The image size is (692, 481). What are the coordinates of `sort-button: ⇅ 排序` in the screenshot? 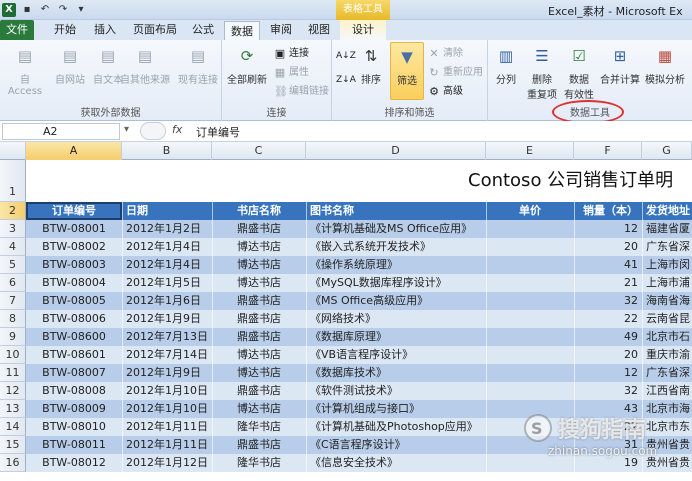 It's located at (371, 65).